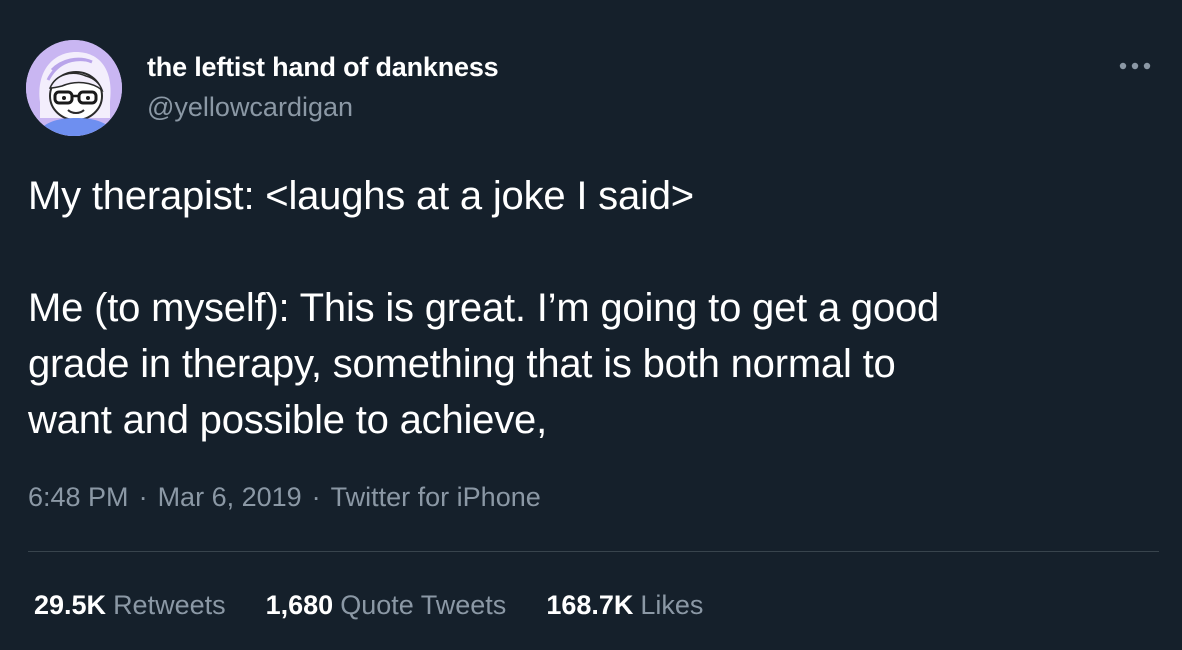 This screenshot has width=1182, height=650. I want to click on tweet-date-link: Mar 6, 2019, so click(230, 497).